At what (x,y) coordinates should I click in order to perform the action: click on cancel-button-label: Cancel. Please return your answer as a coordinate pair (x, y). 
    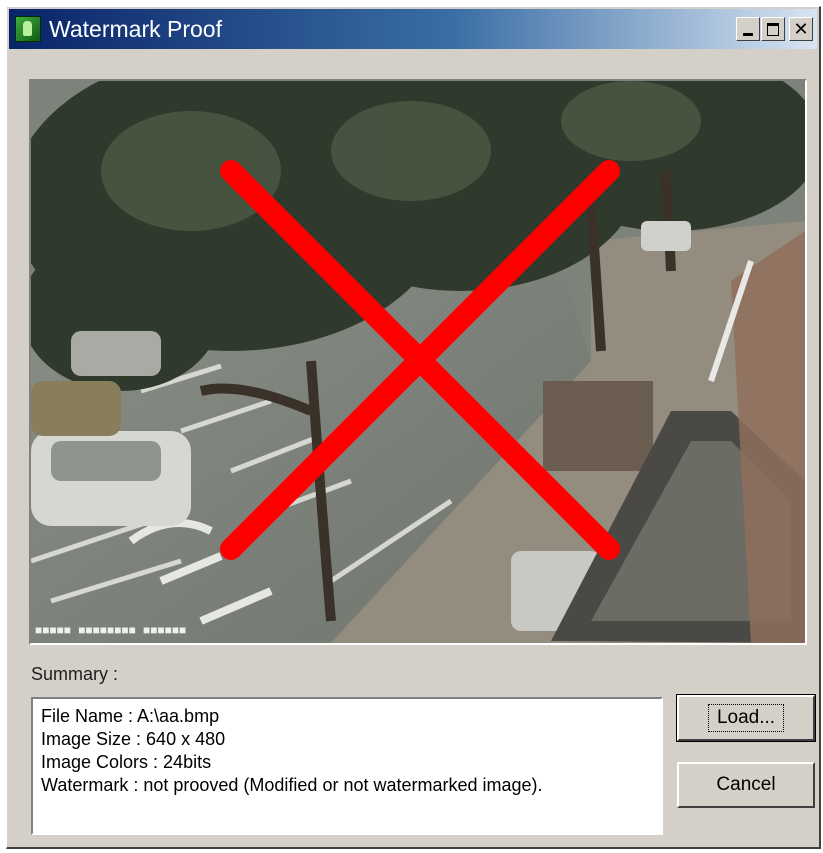
    Looking at the image, I should click on (746, 784).